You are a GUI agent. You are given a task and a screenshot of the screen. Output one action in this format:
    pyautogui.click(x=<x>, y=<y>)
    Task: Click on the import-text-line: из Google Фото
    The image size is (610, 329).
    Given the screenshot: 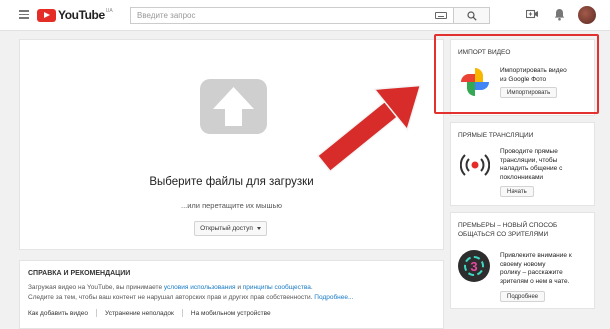 What is the action you would take?
    pyautogui.click(x=523, y=79)
    